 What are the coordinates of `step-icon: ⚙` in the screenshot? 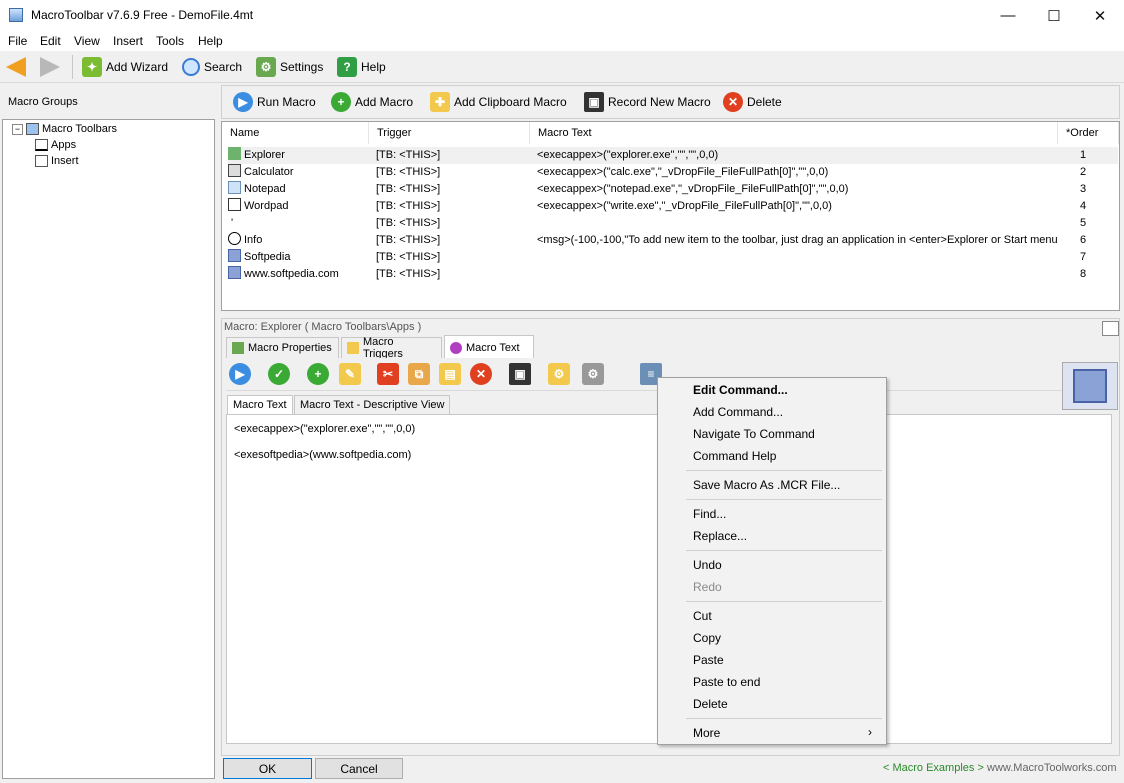 It's located at (593, 374).